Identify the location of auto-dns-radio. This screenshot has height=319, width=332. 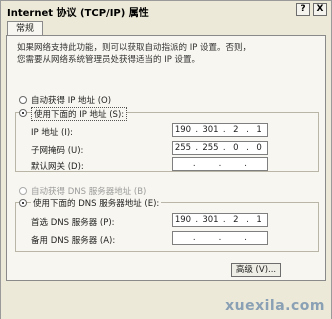
(23, 191).